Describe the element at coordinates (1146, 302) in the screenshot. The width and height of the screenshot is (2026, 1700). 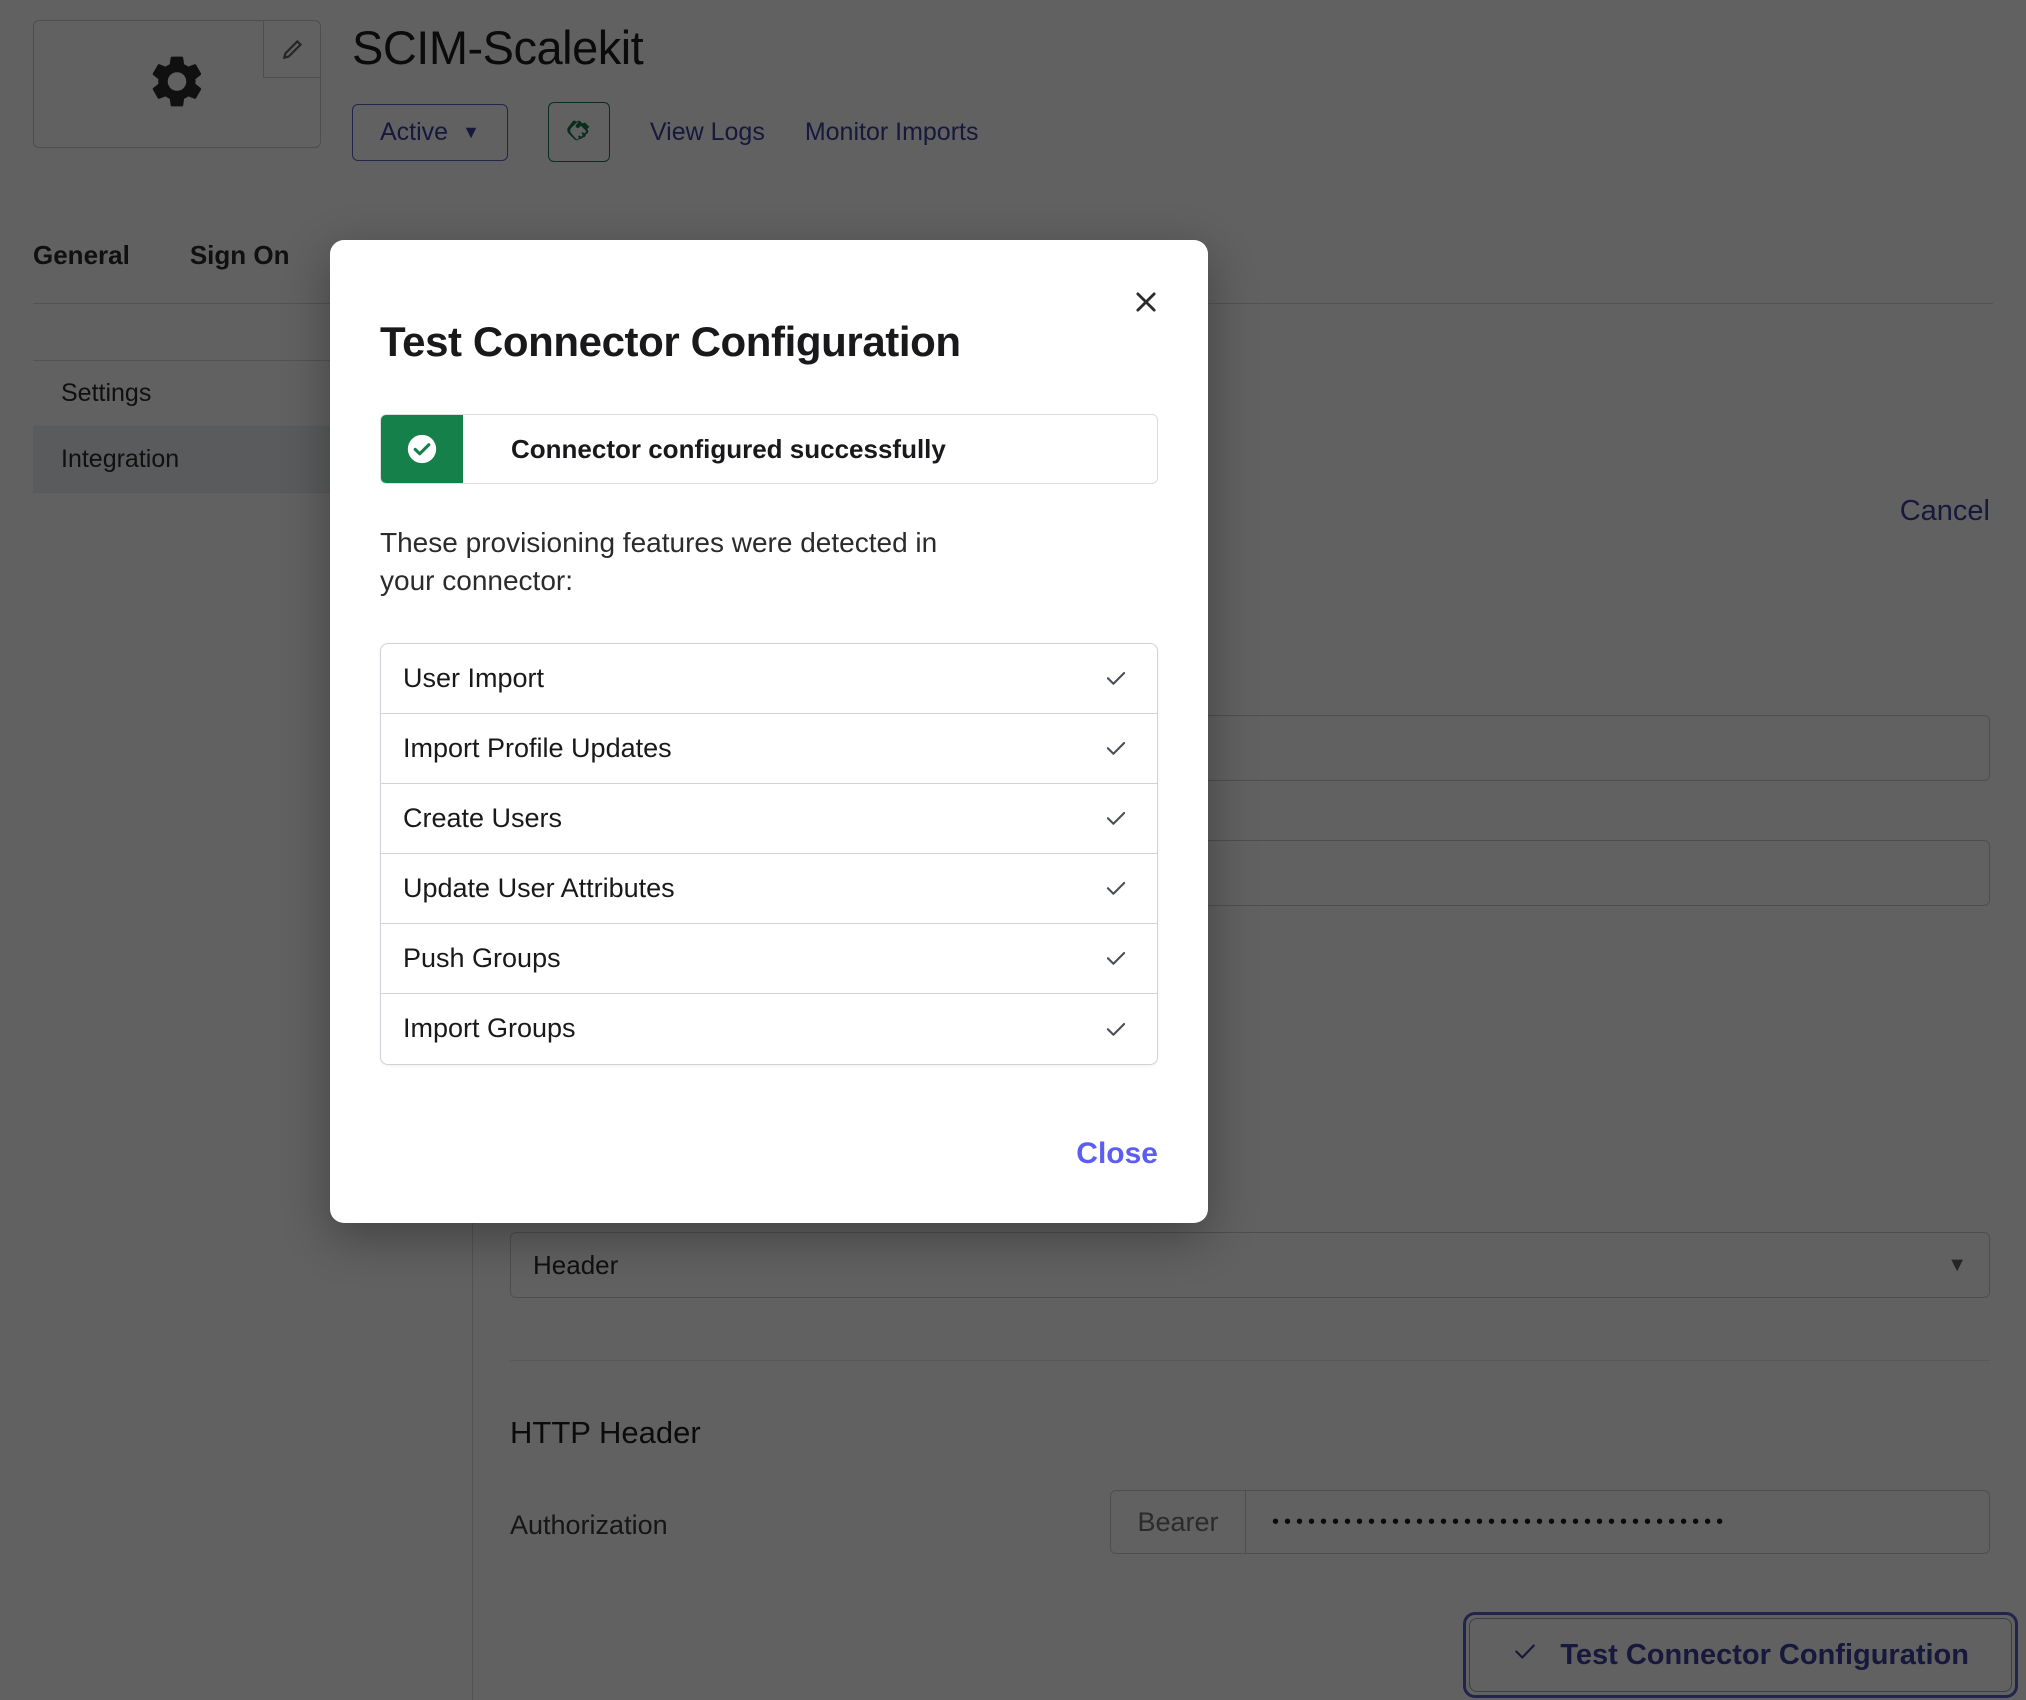
I see `close-icon` at that location.